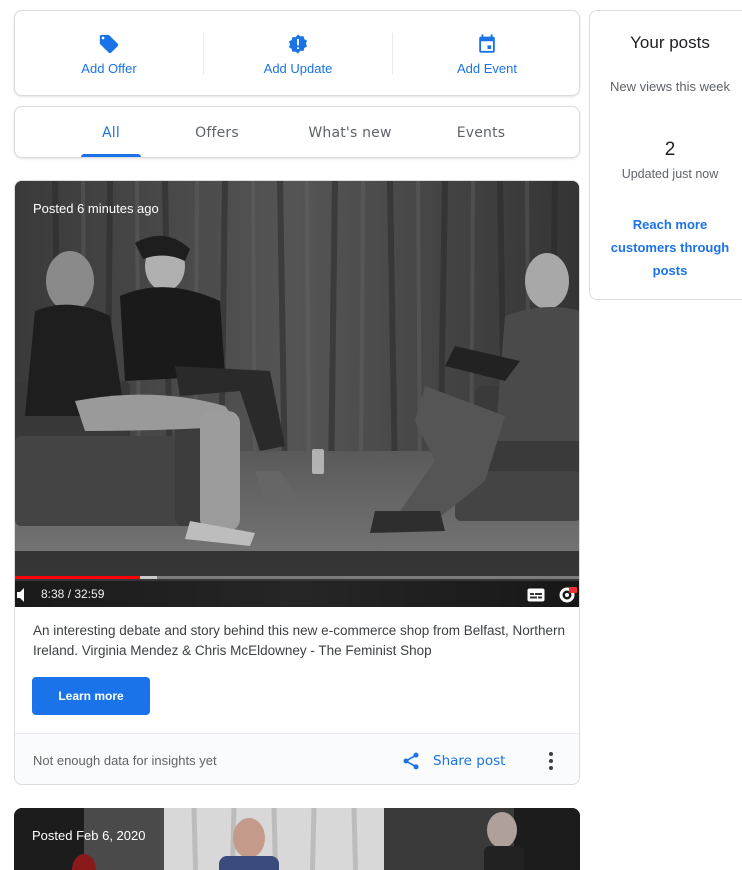 The width and height of the screenshot is (742, 870). What do you see at coordinates (487, 43) in the screenshot?
I see `calendar-icon` at bounding box center [487, 43].